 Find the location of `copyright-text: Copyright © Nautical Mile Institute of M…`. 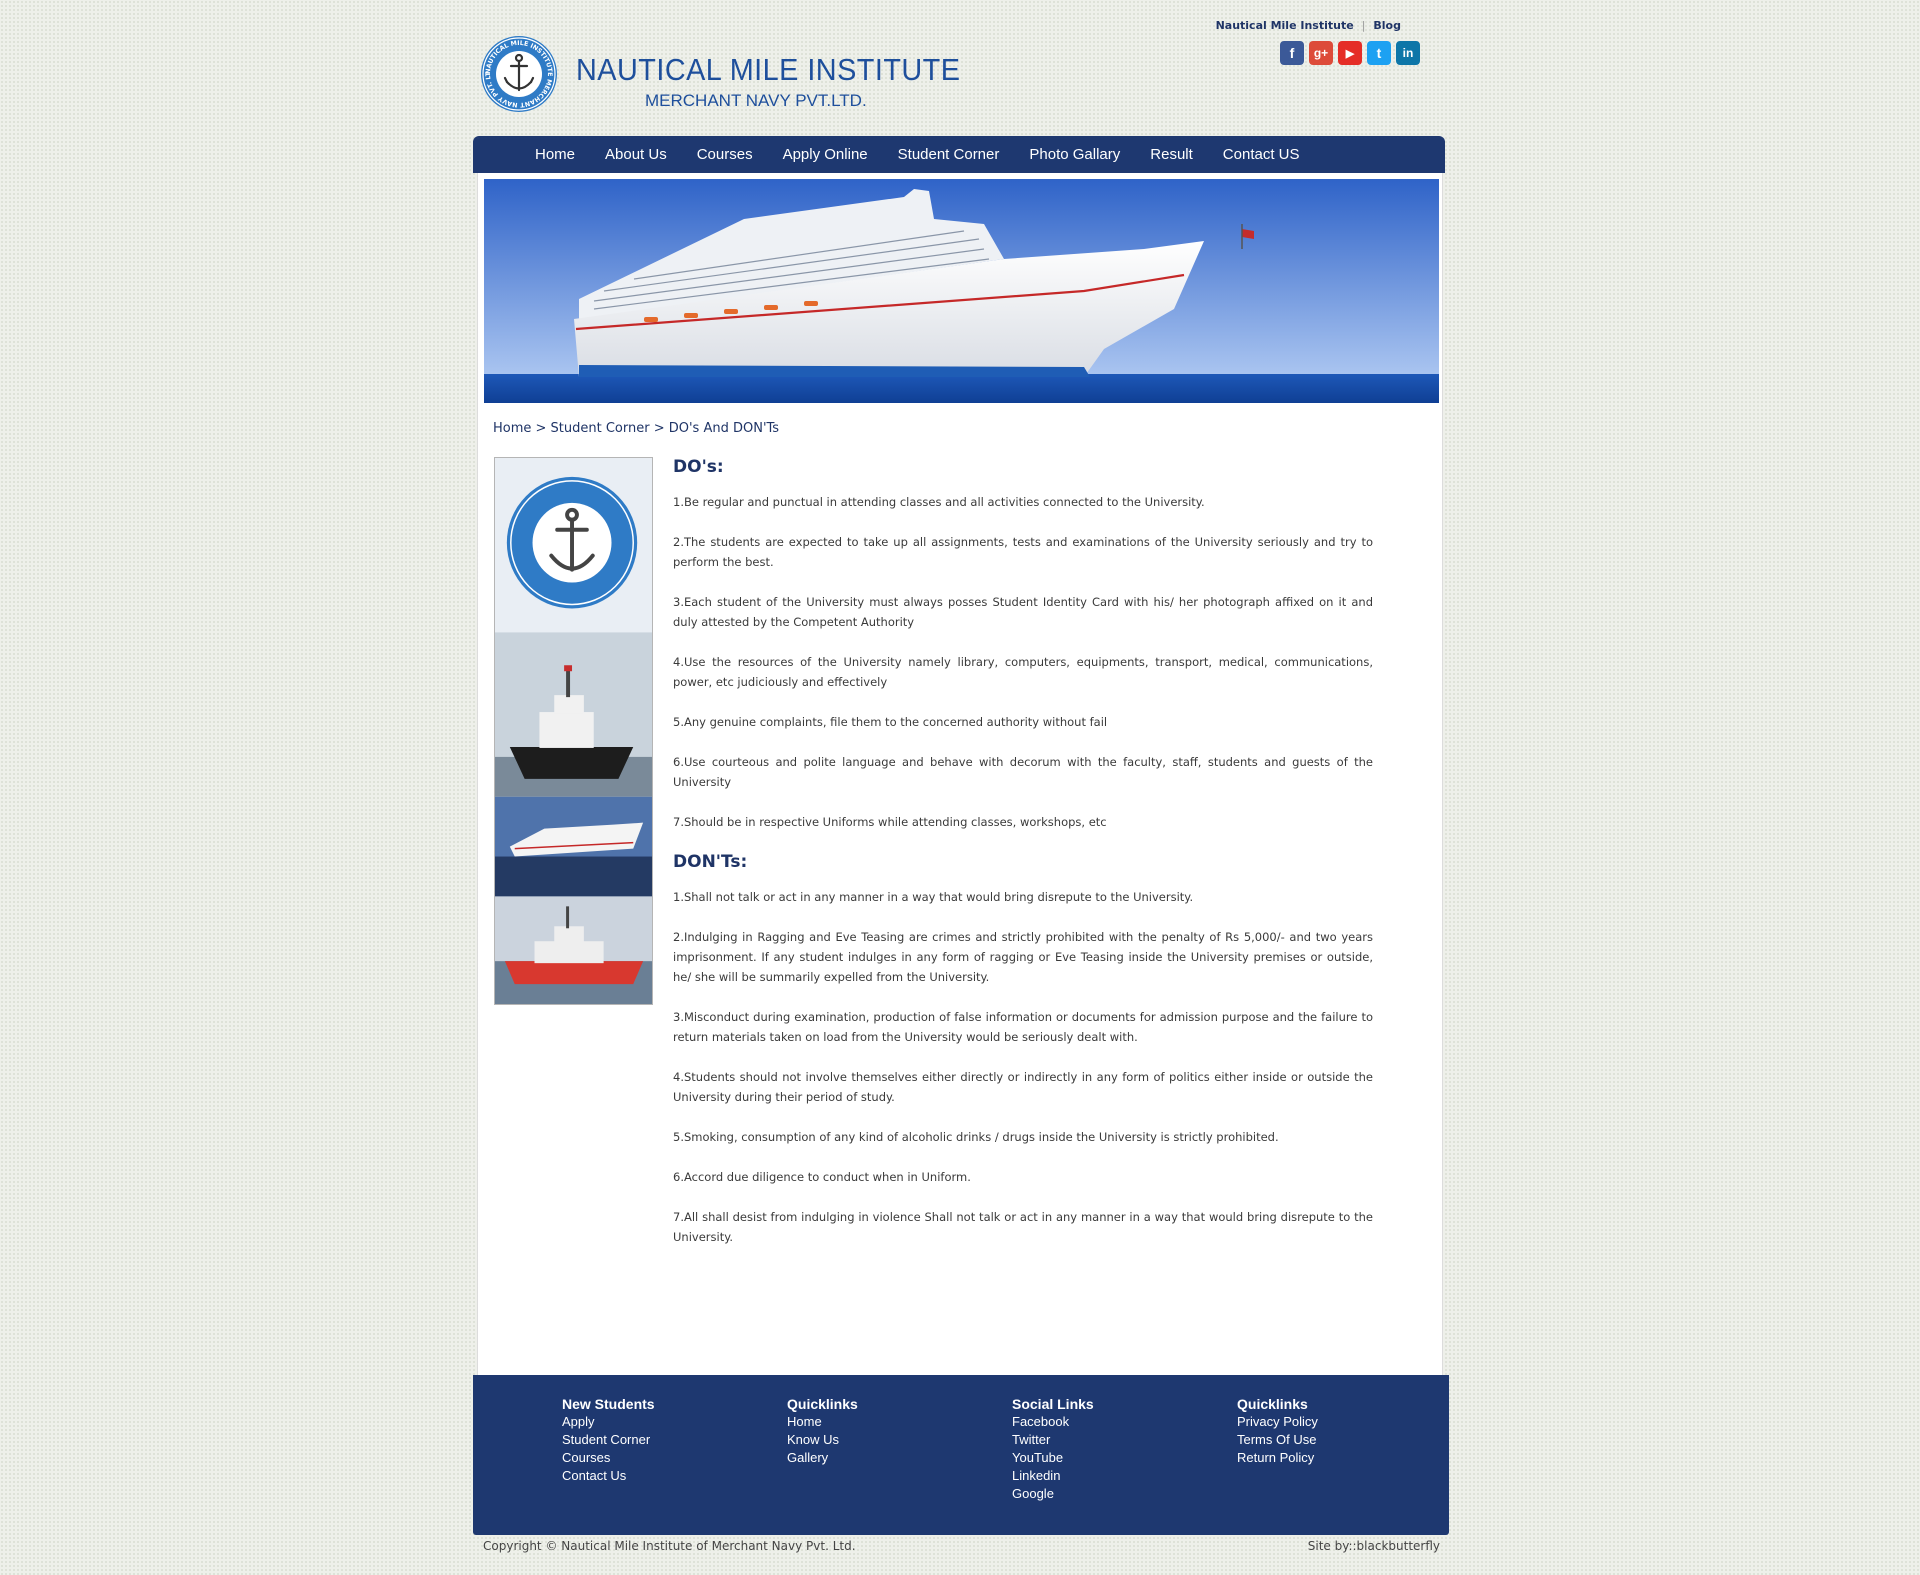

copyright-text: Copyright © Nautical Mile Institute of M… is located at coordinates (669, 1546).